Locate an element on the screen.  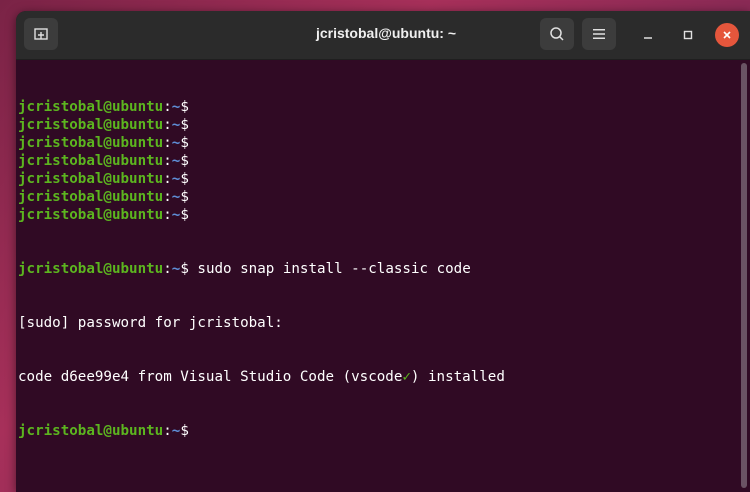
new-tab-button is located at coordinates (41, 34).